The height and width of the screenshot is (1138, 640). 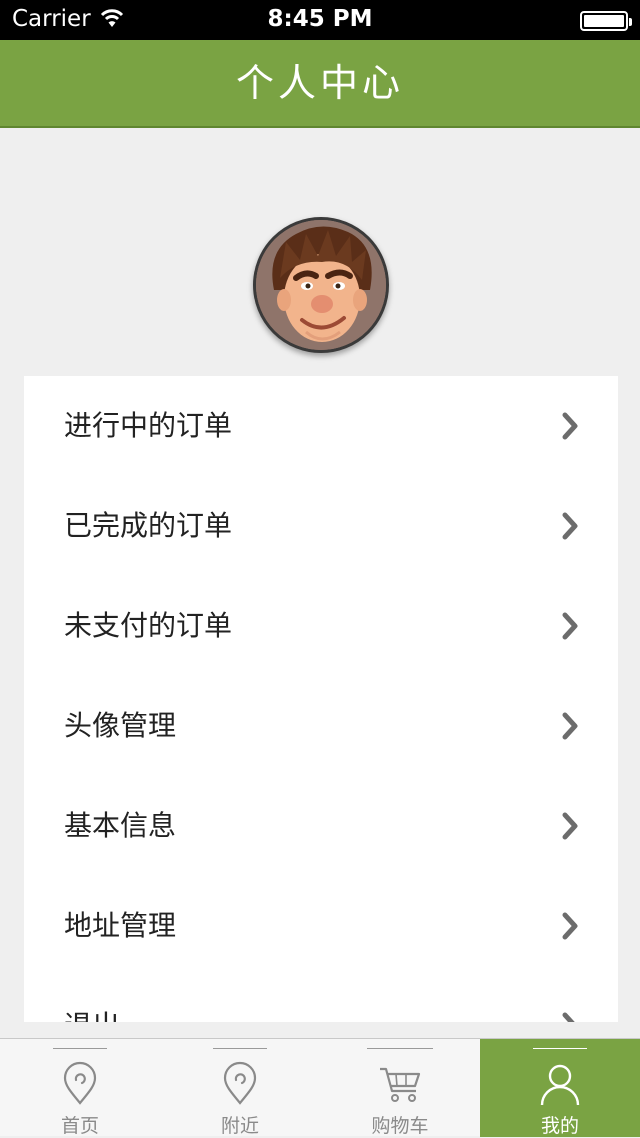 What do you see at coordinates (321, 526) in the screenshot?
I see `menu-item-orders-completed: 已完成的订单` at bounding box center [321, 526].